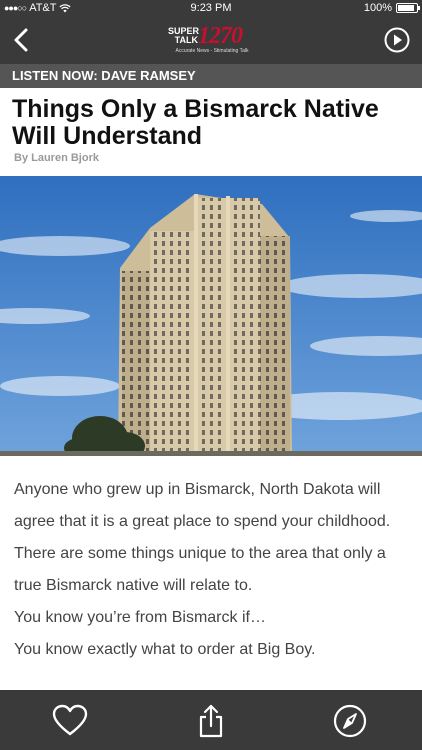 The width and height of the screenshot is (422, 750). I want to click on play-button, so click(397, 40).